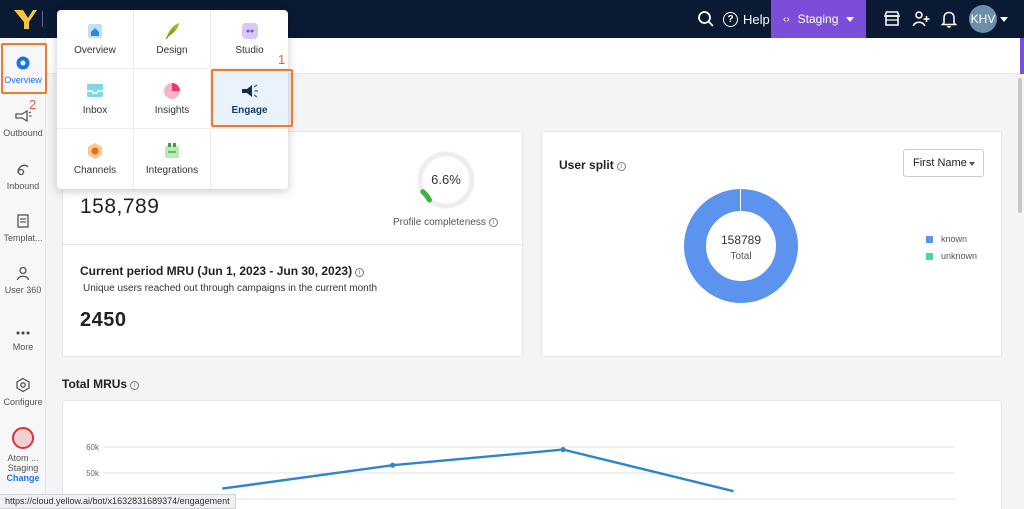 The height and width of the screenshot is (509, 1024). Describe the element at coordinates (23, 478) in the screenshot. I see `change-bot-link: Change` at that location.